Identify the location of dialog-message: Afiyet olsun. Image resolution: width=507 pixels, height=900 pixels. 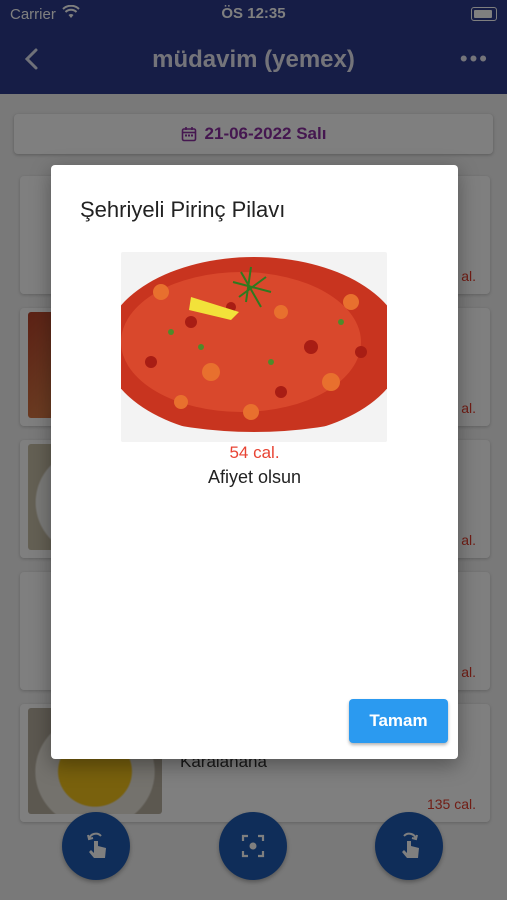
(254, 477).